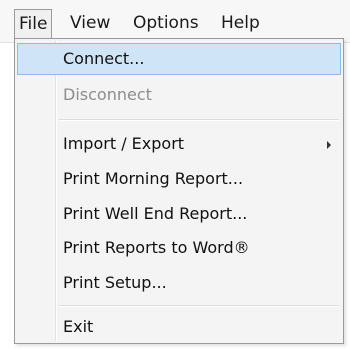  Describe the element at coordinates (179, 327) in the screenshot. I see `menu-item-exit: Exit` at that location.